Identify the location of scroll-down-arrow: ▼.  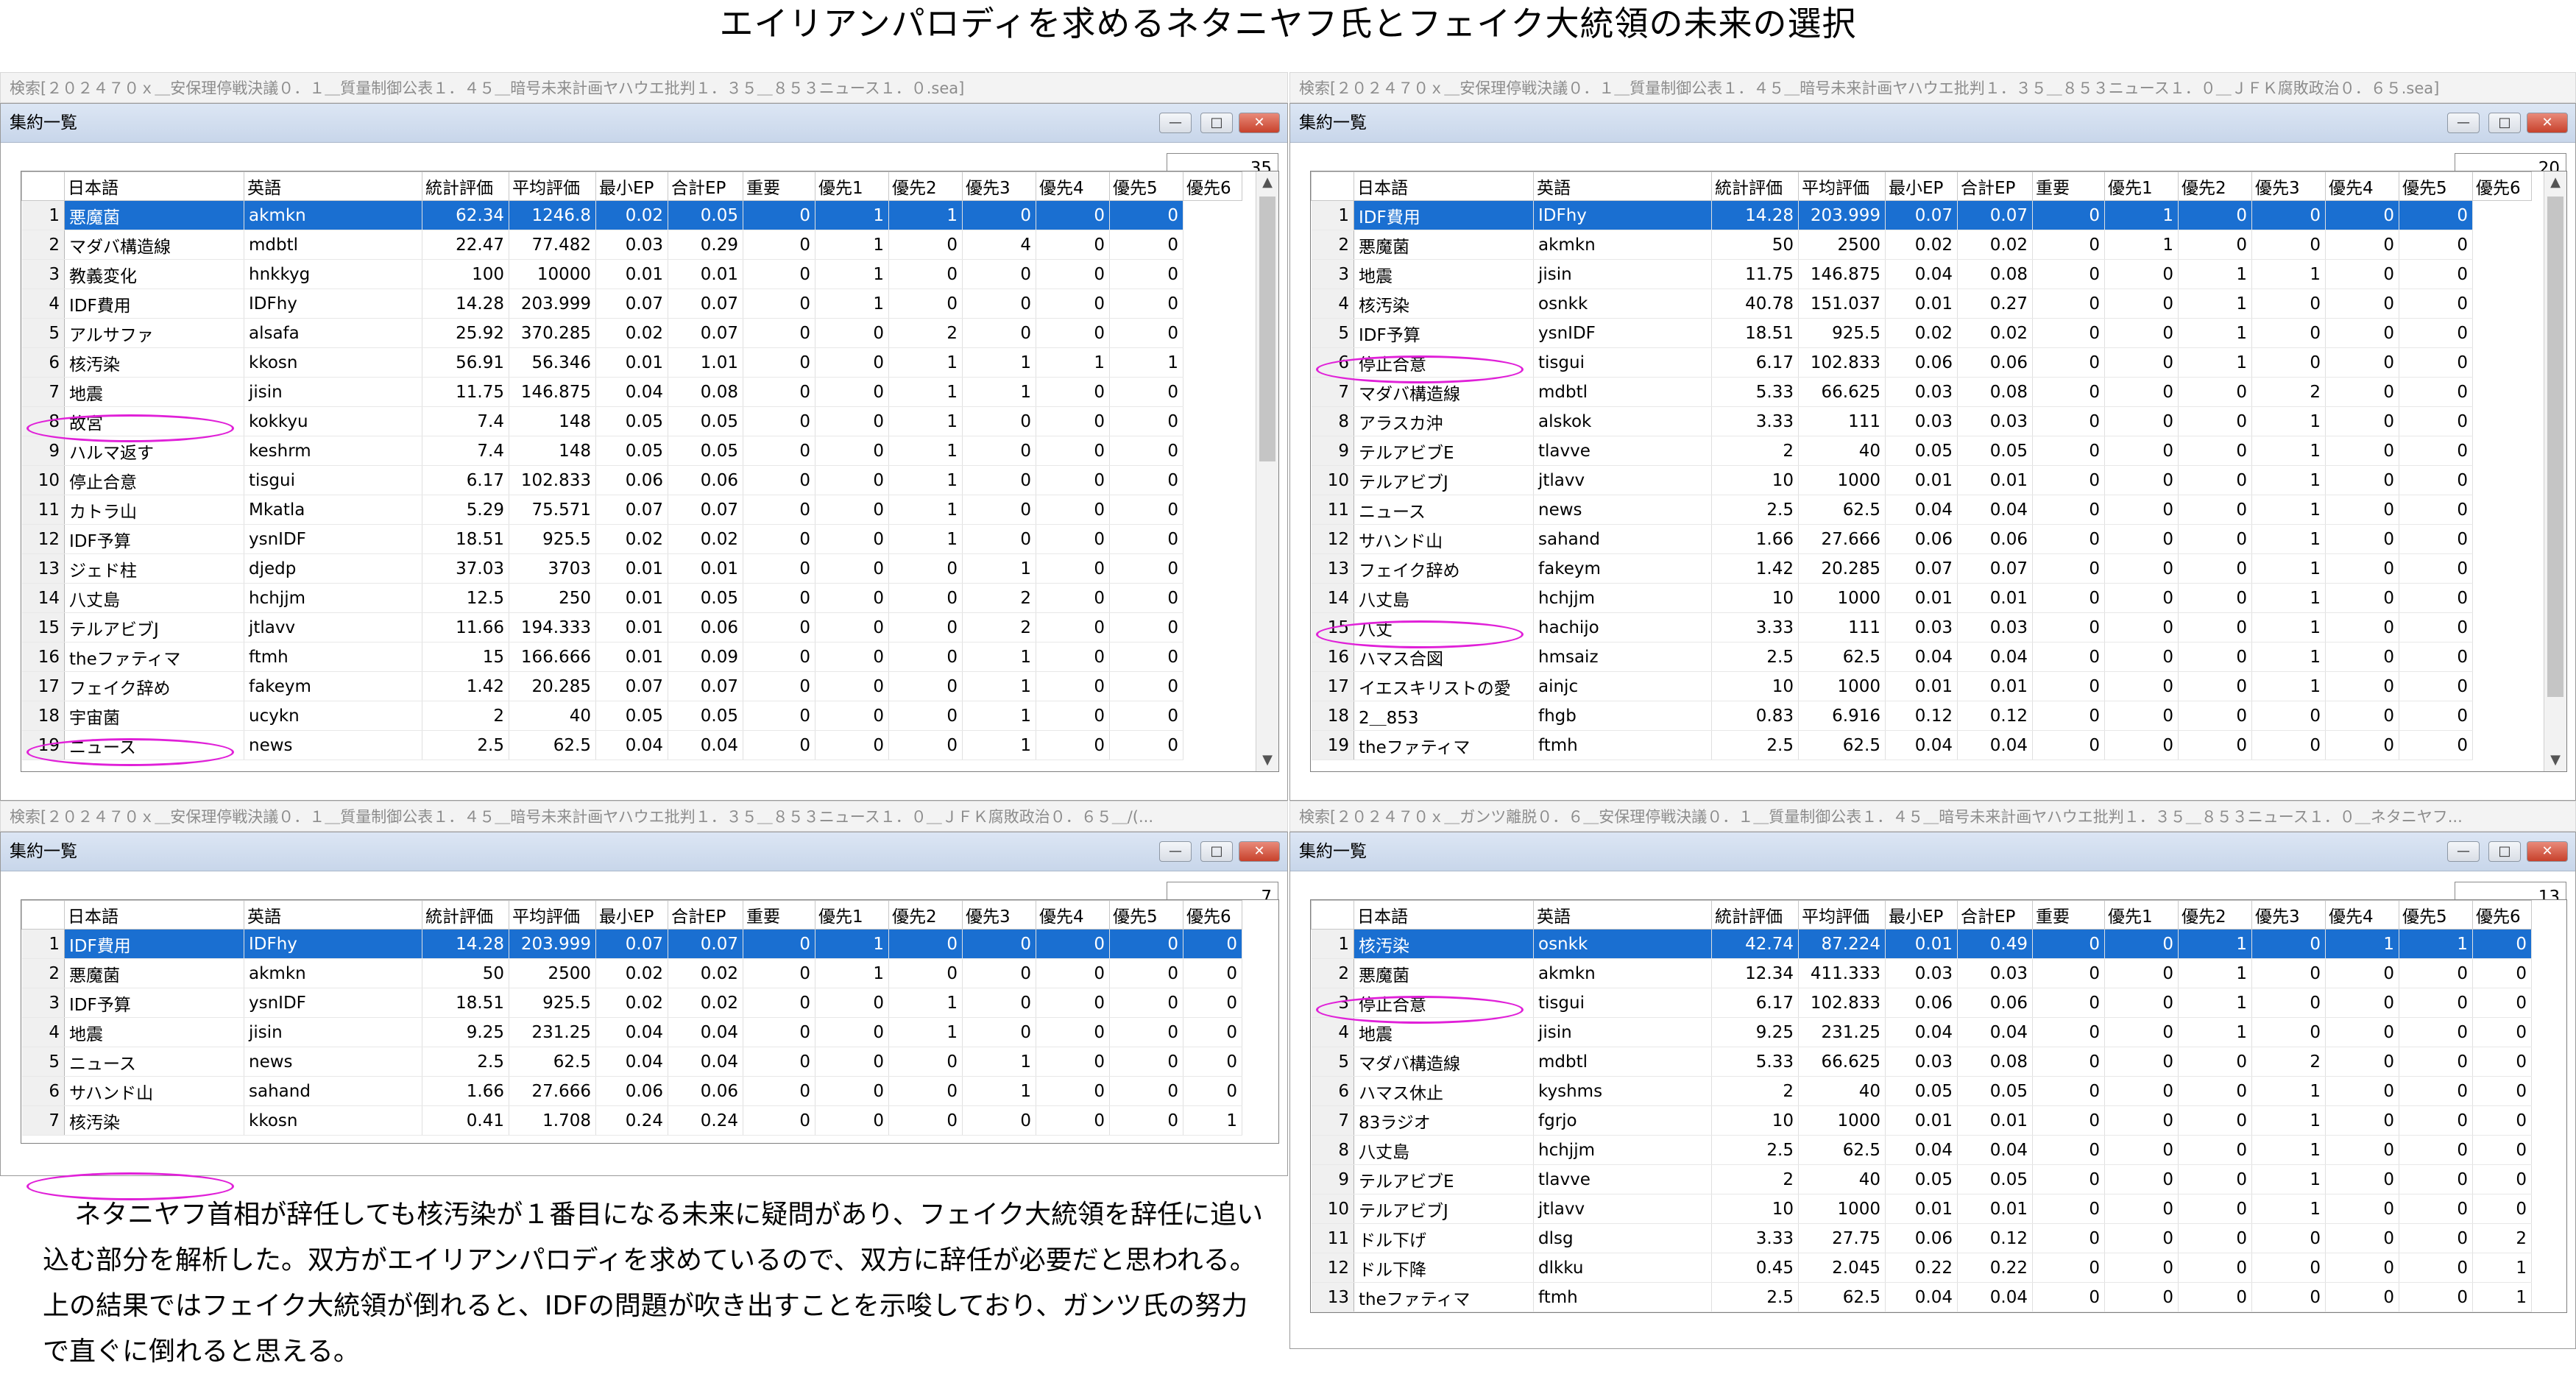
(1267, 760).